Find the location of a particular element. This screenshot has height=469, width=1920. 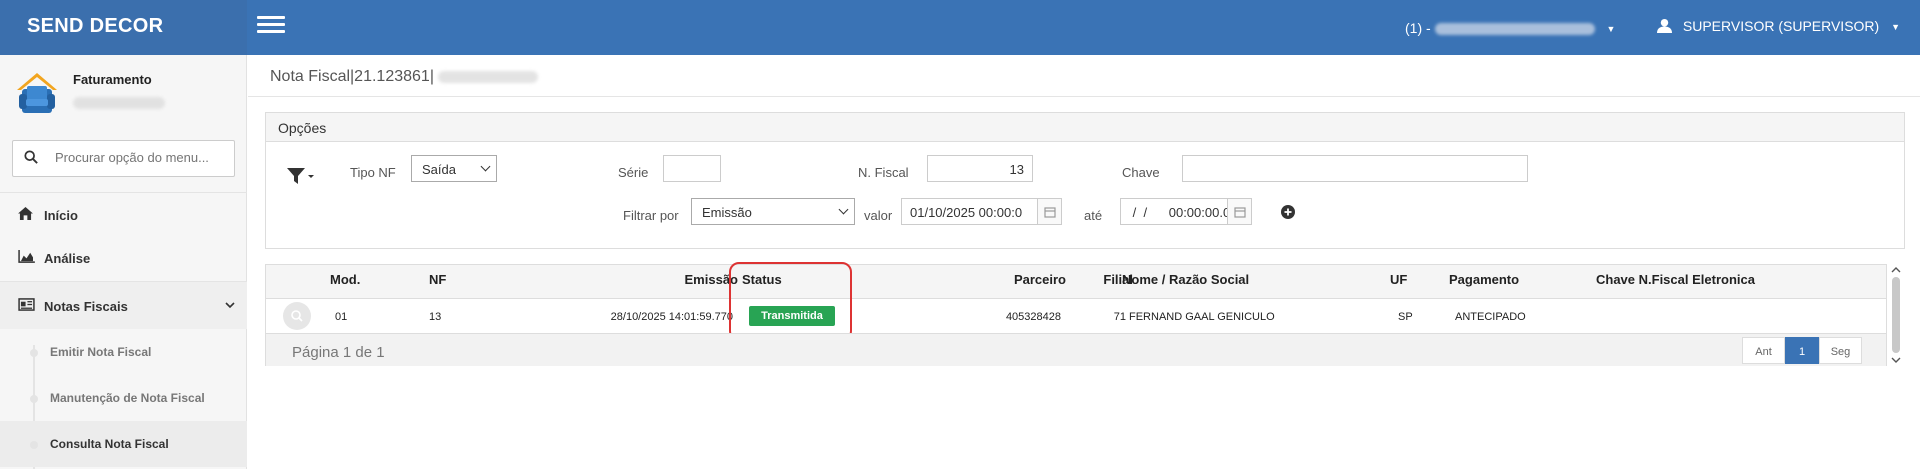

user-menu: SUPERVISOR (SUPERVISOR) ▼ is located at coordinates (1778, 26).